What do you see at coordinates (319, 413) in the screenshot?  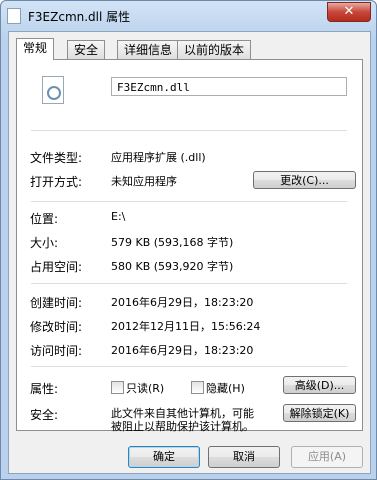 I see `unblock-button: 解除锁定(K)` at bounding box center [319, 413].